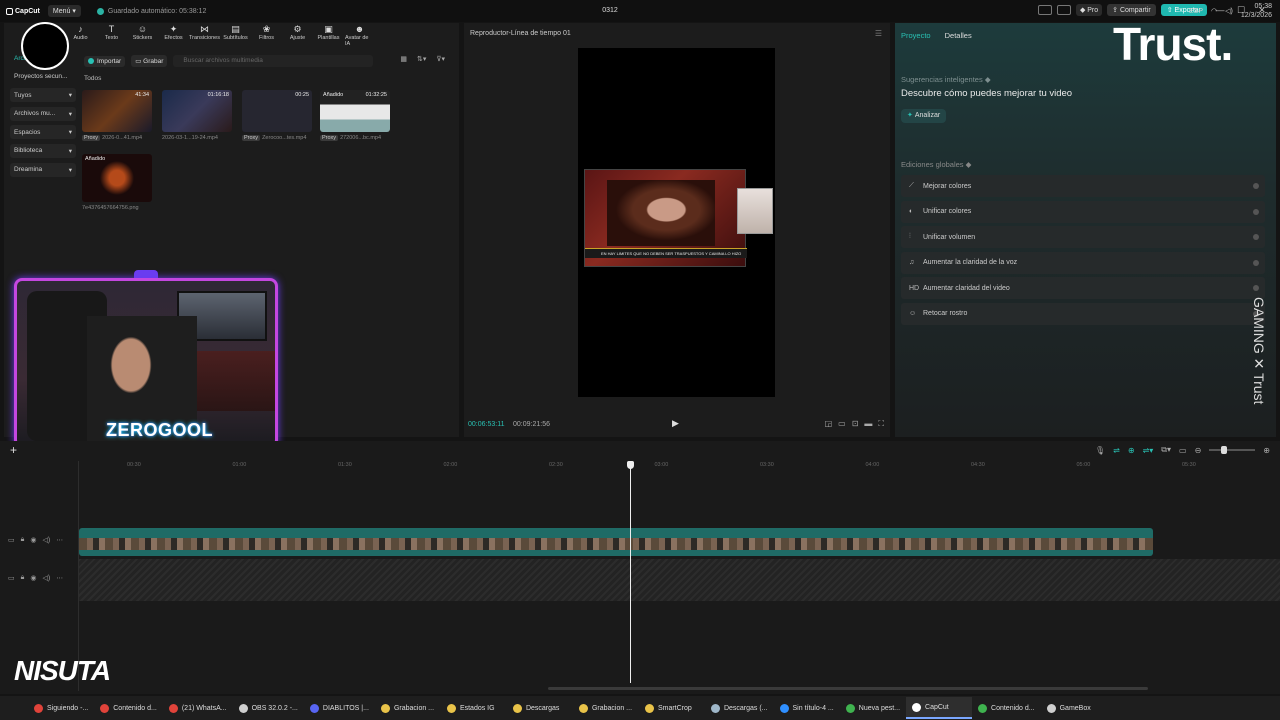 This screenshot has width=1280, height=720. I want to click on sidebar-item: Biblioteca ▾, so click(43, 150).